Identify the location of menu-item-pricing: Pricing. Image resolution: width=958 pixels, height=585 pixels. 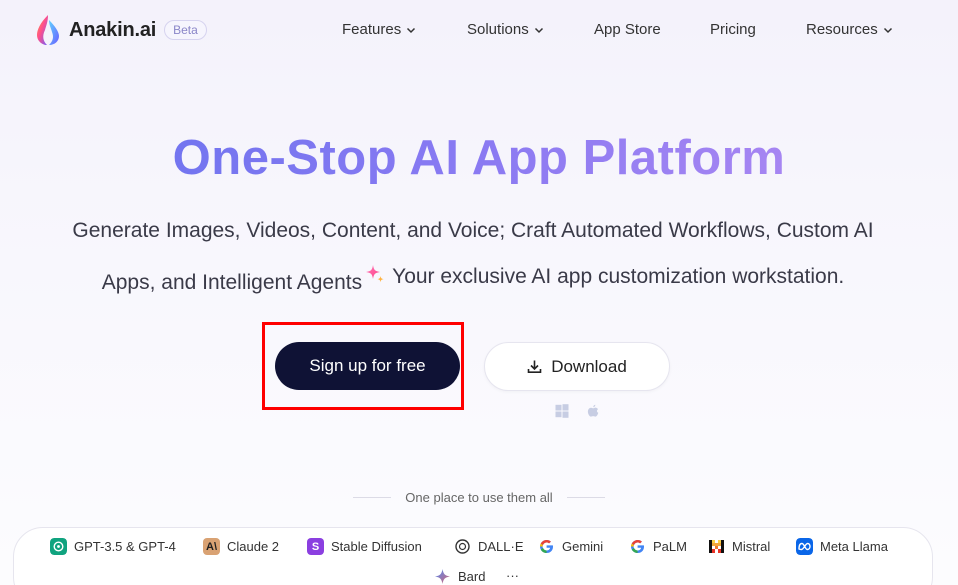
(733, 29).